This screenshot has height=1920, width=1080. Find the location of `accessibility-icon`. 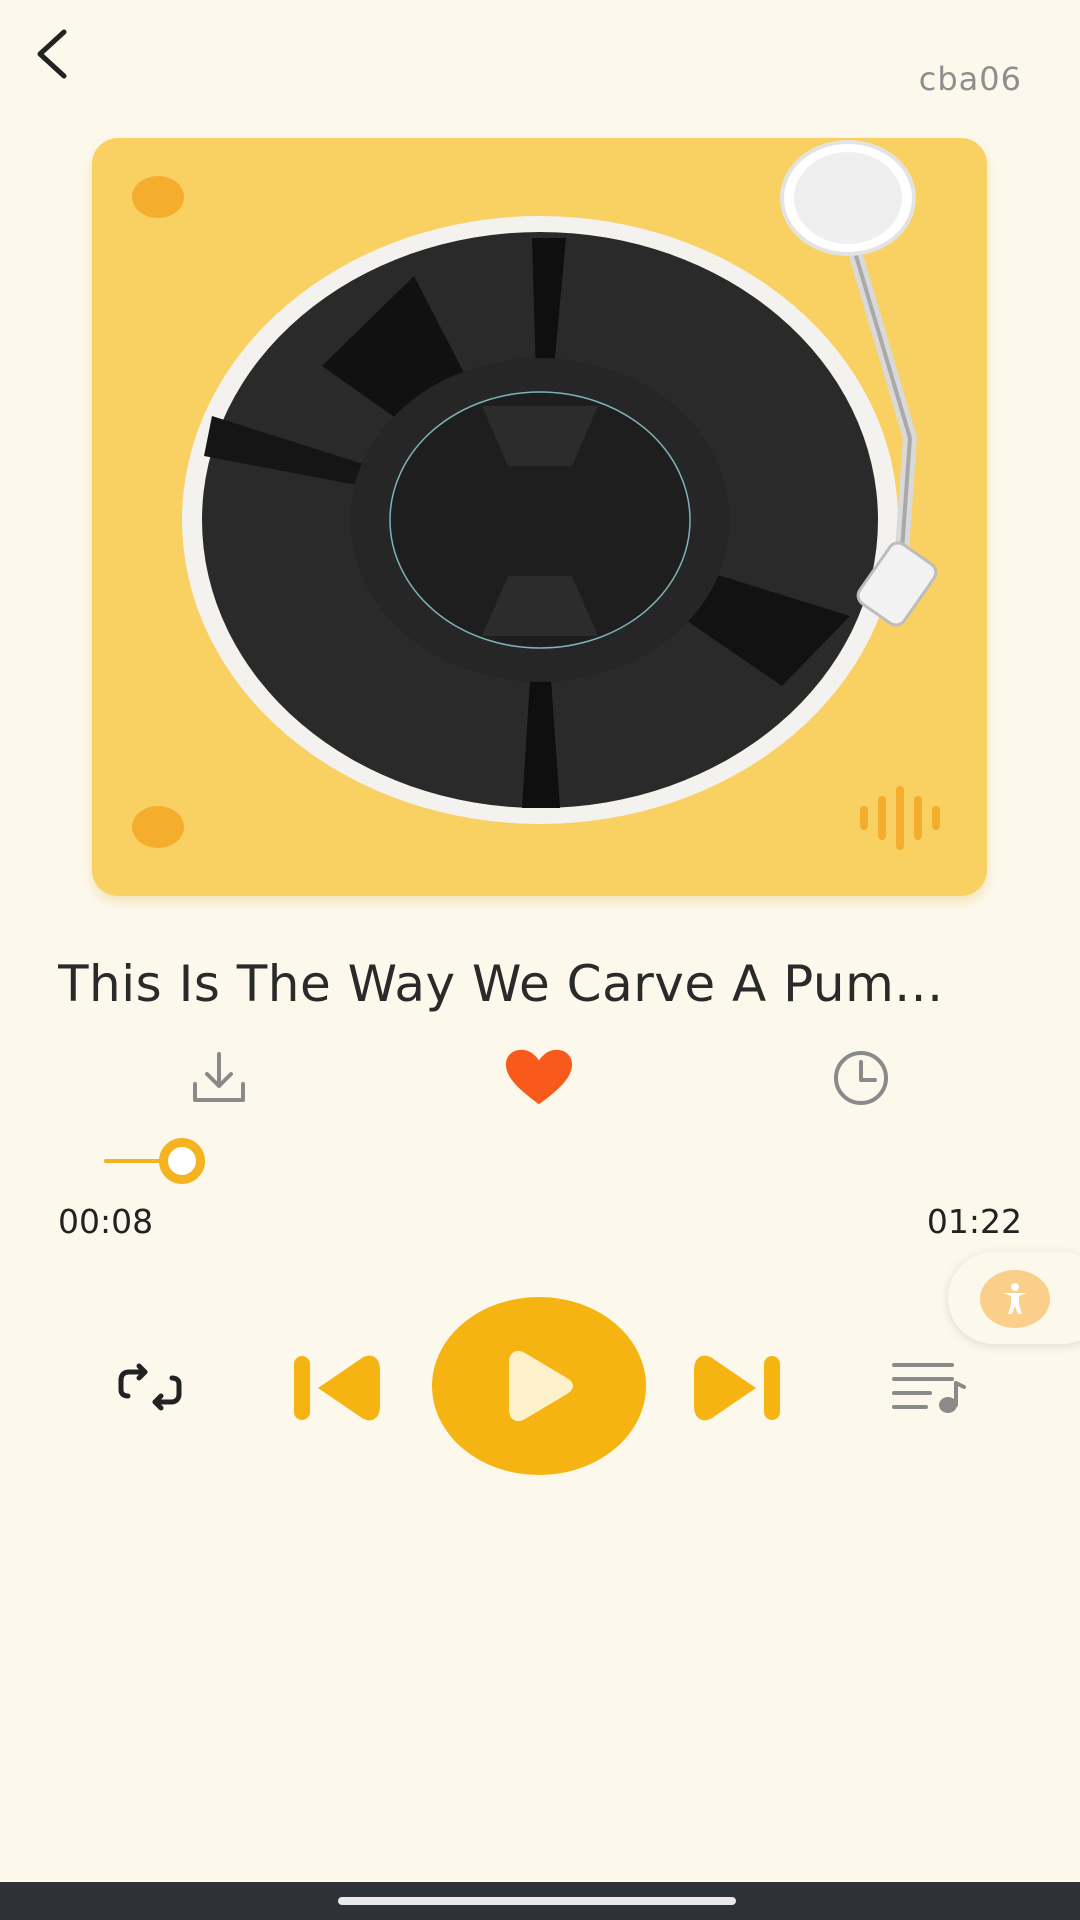

accessibility-icon is located at coordinates (1015, 1298).